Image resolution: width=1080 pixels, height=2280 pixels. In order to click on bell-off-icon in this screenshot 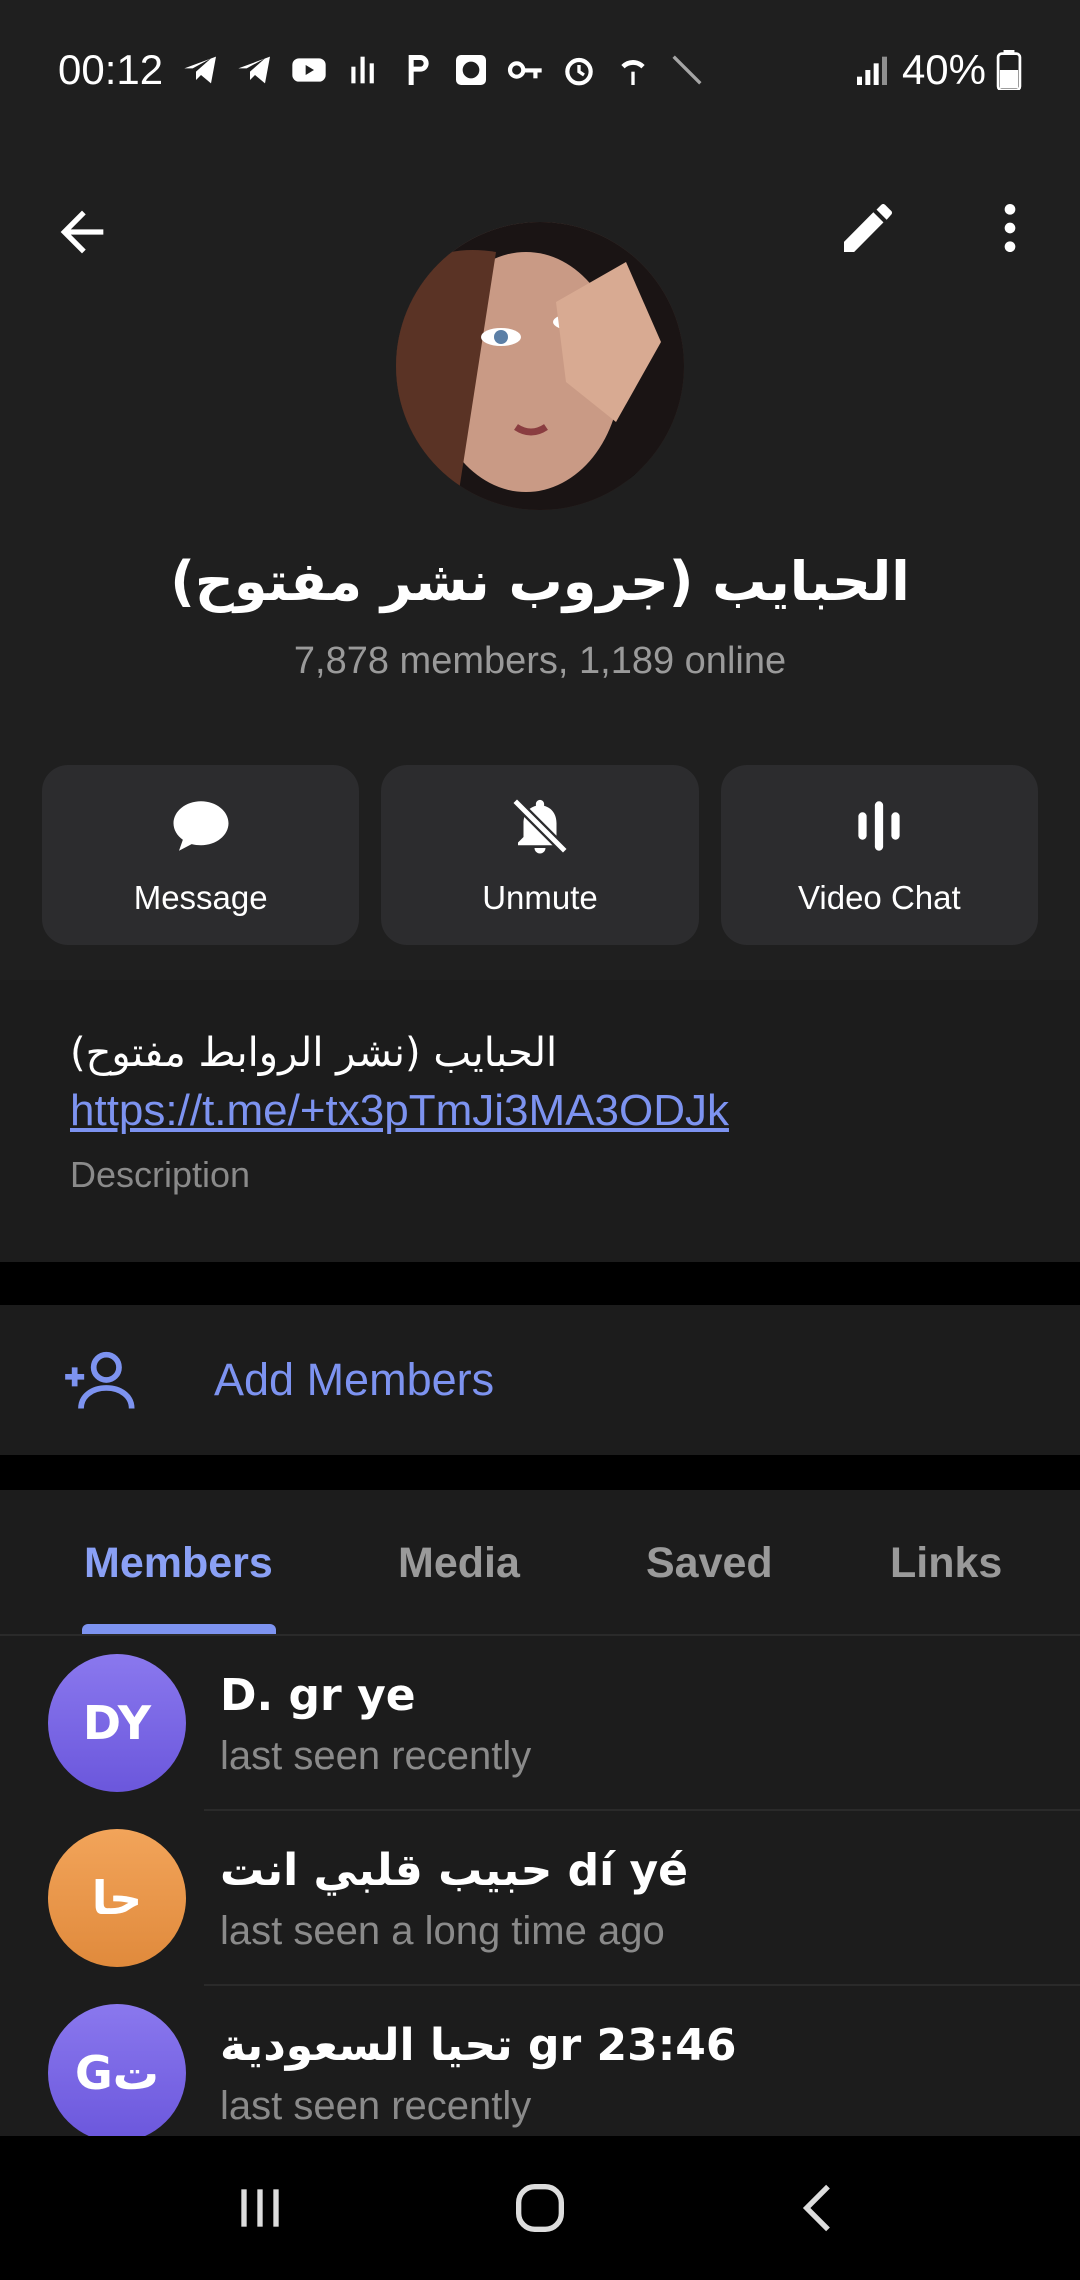, I will do `click(540, 826)`.